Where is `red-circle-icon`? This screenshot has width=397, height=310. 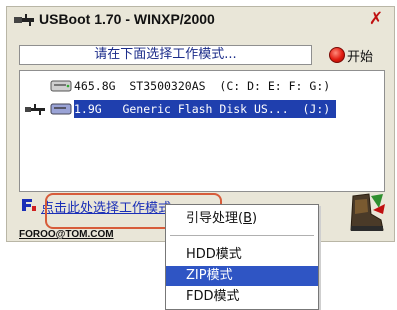 red-circle-icon is located at coordinates (337, 55).